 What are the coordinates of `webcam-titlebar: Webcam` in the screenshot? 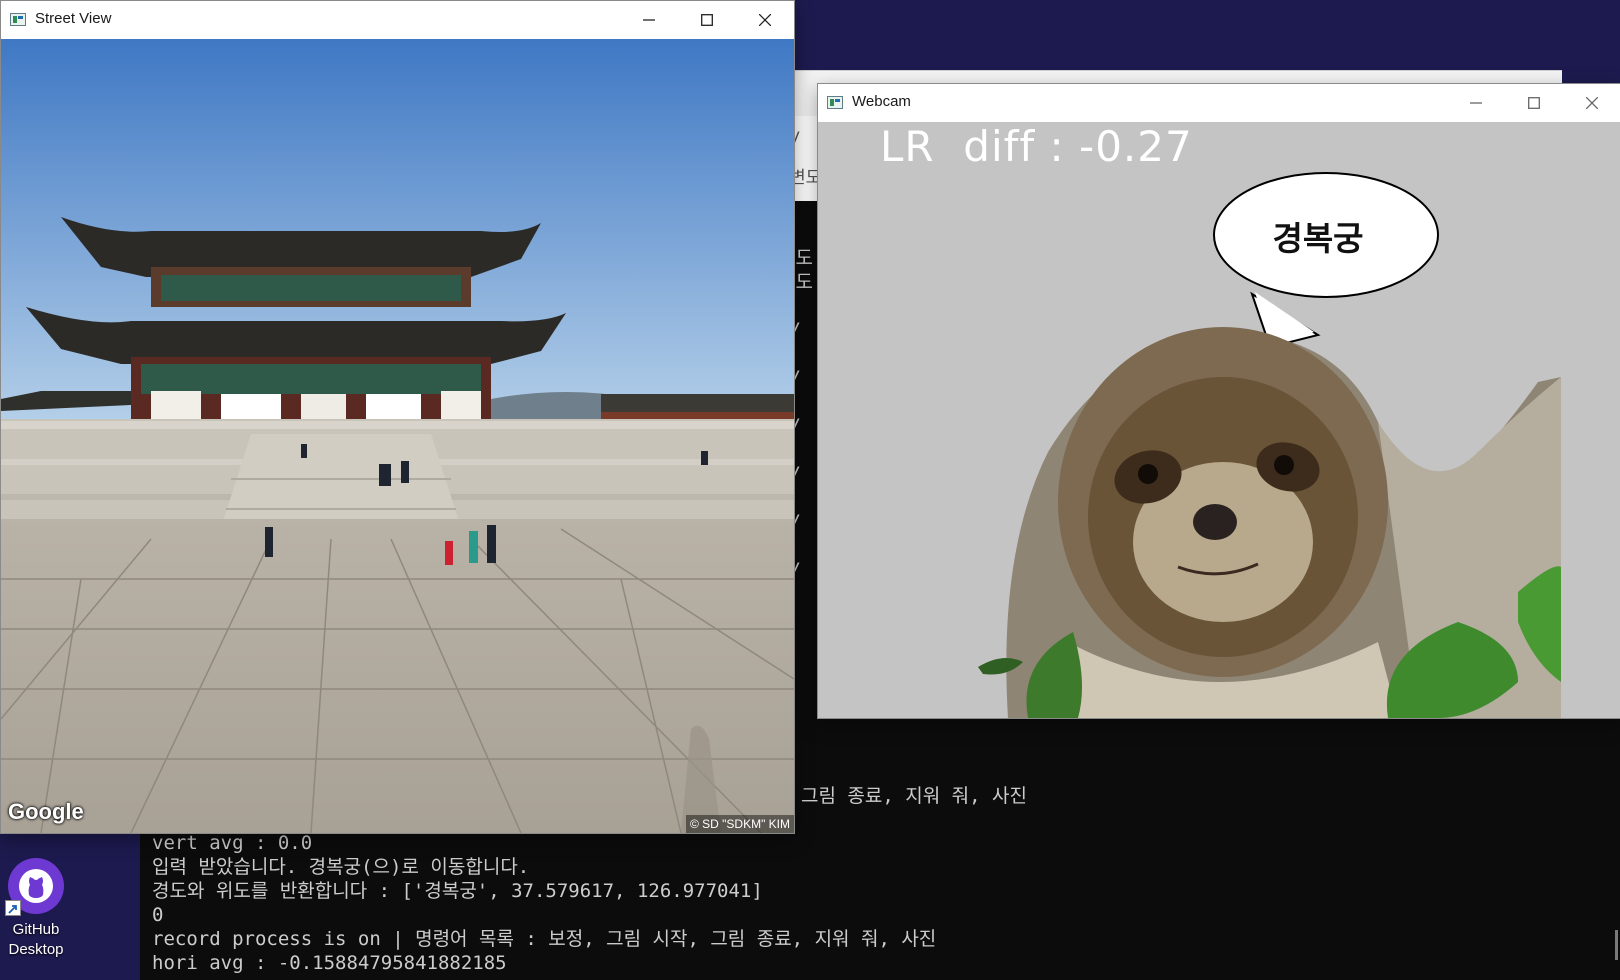 It's located at (1219, 103).